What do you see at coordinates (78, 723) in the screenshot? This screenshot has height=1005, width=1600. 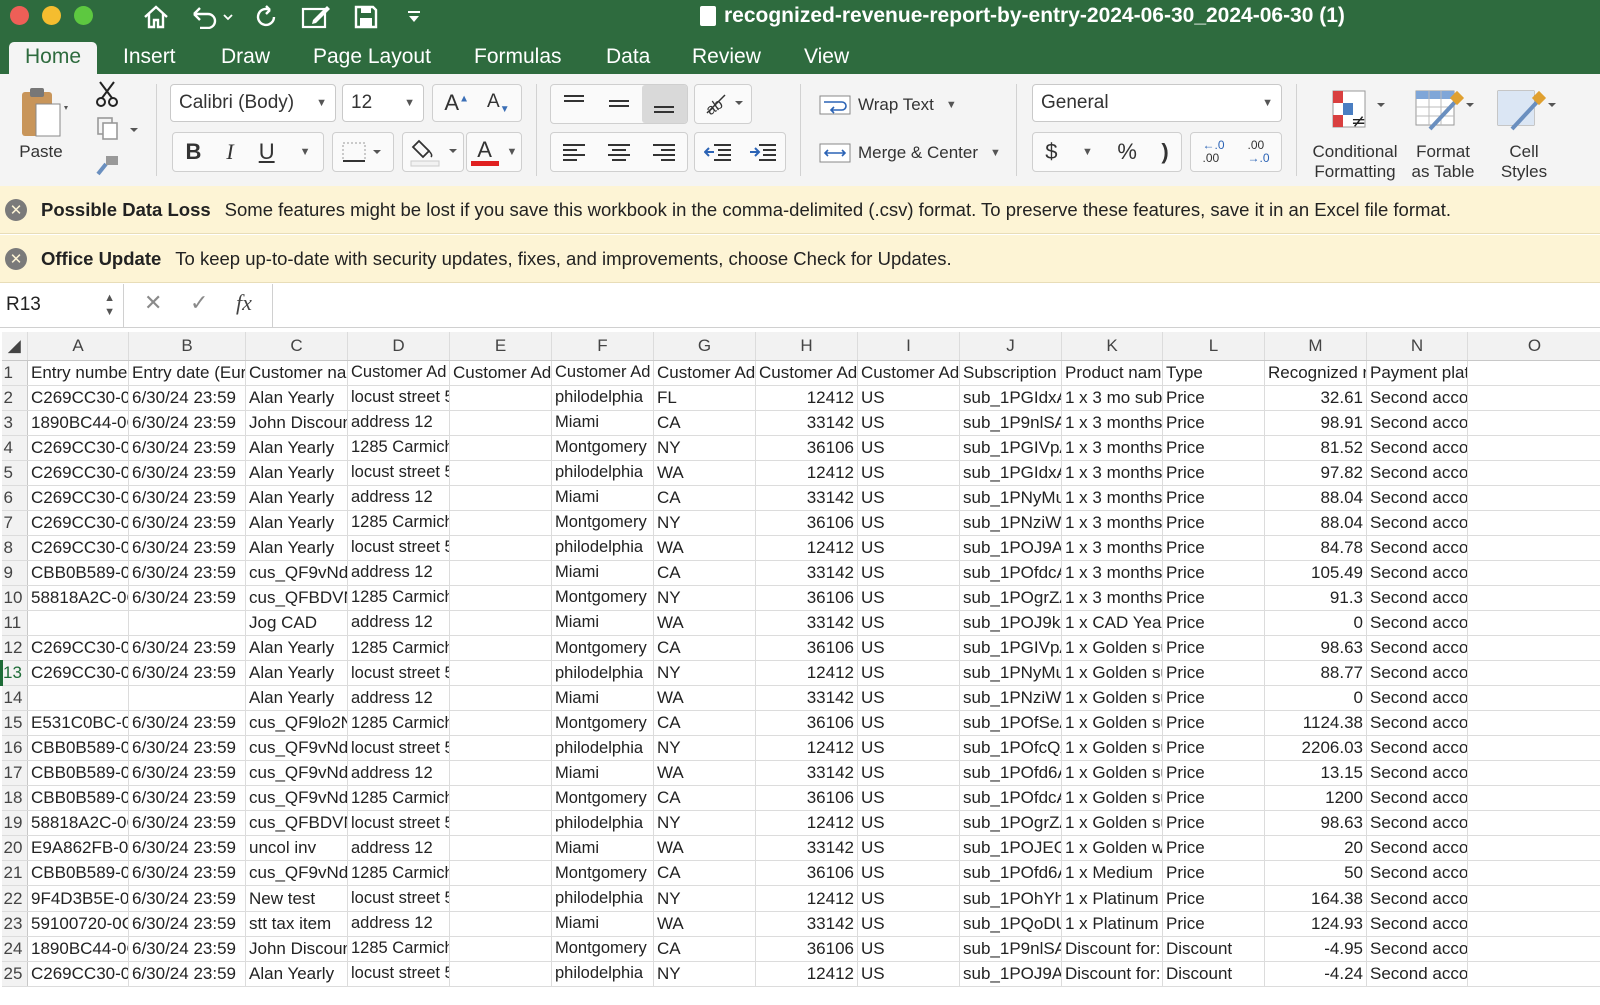 I see `cell-a: E531C0BC-0C` at bounding box center [78, 723].